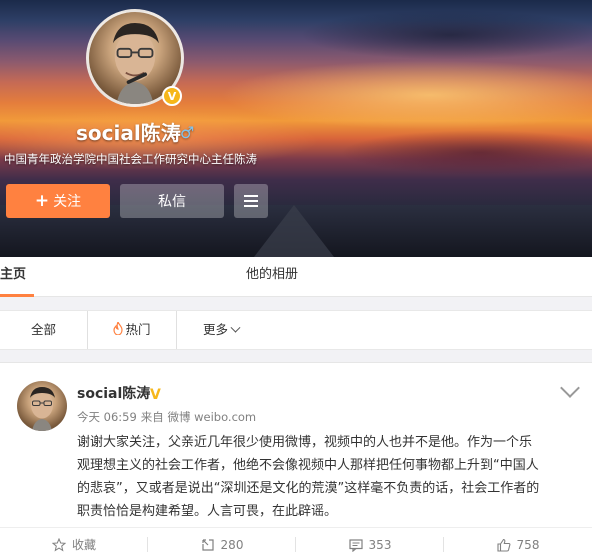 Image resolution: width=592 pixels, height=560 pixels. I want to click on person-avatar-image, so click(42, 409).